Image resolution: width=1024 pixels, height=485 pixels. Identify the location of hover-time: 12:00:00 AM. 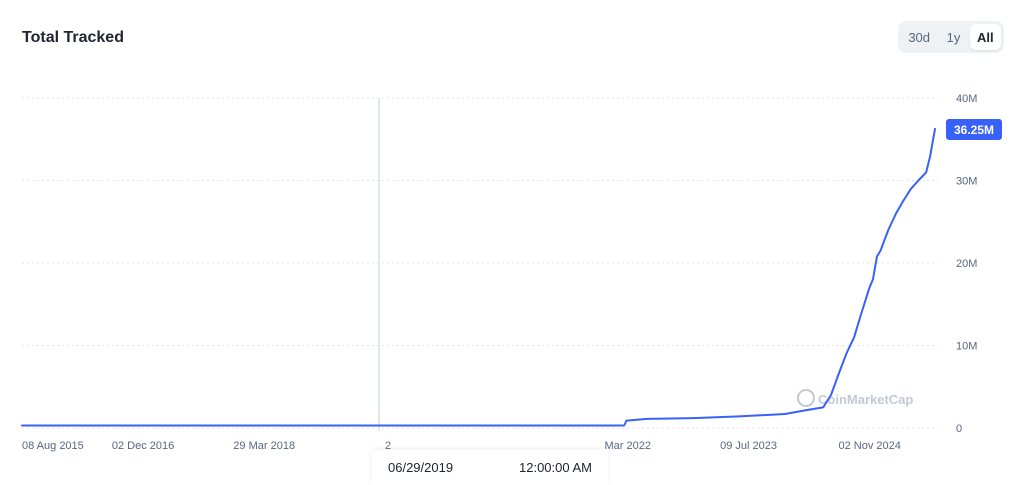
(555, 467).